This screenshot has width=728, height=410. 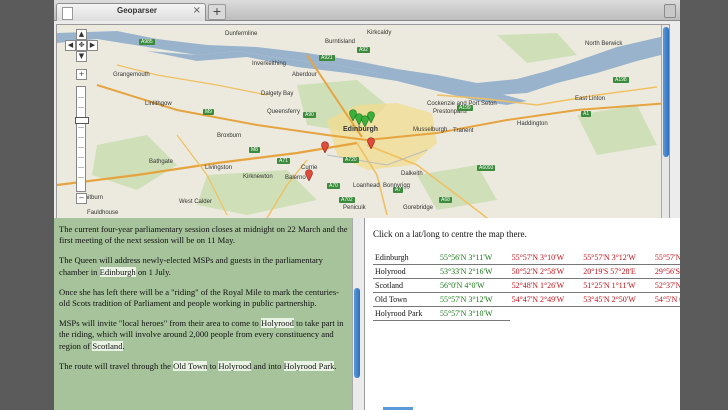 I want to click on place-label: Haddington, so click(x=532, y=124).